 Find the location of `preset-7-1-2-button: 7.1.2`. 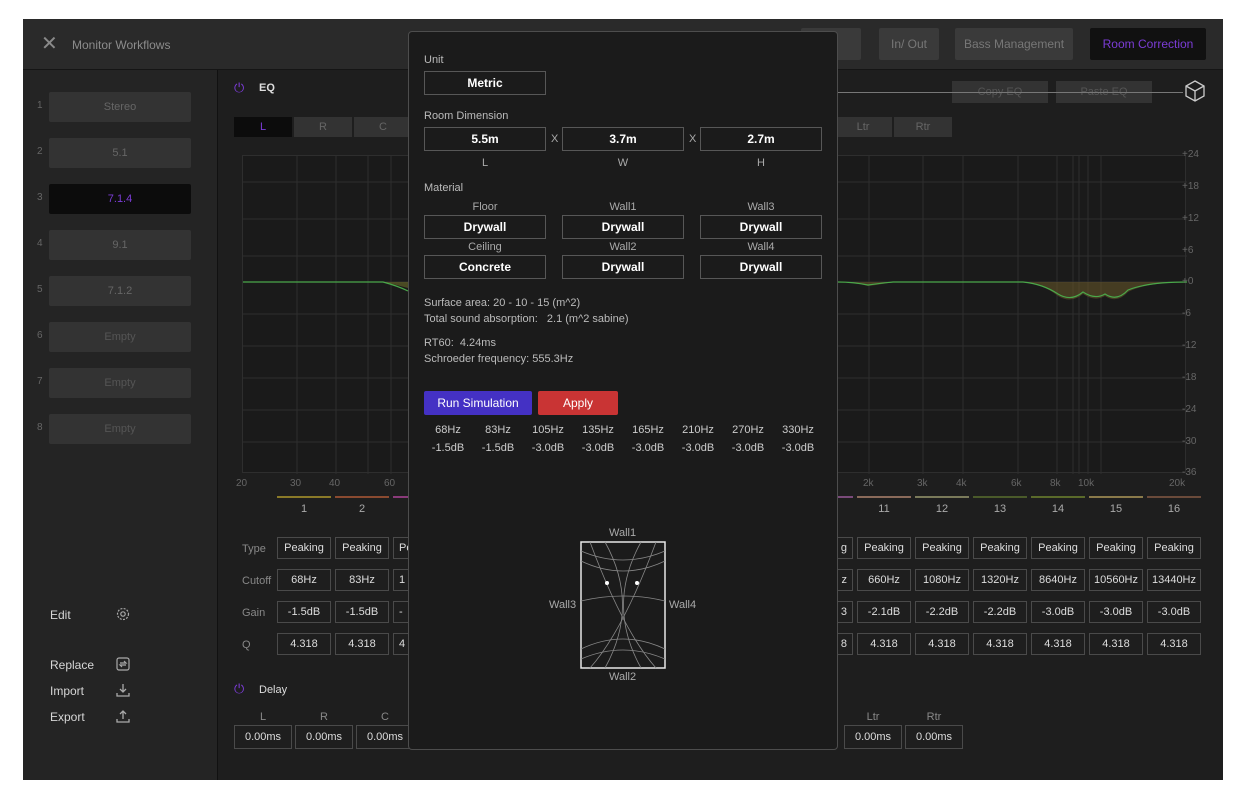

preset-7-1-2-button: 7.1.2 is located at coordinates (120, 291).